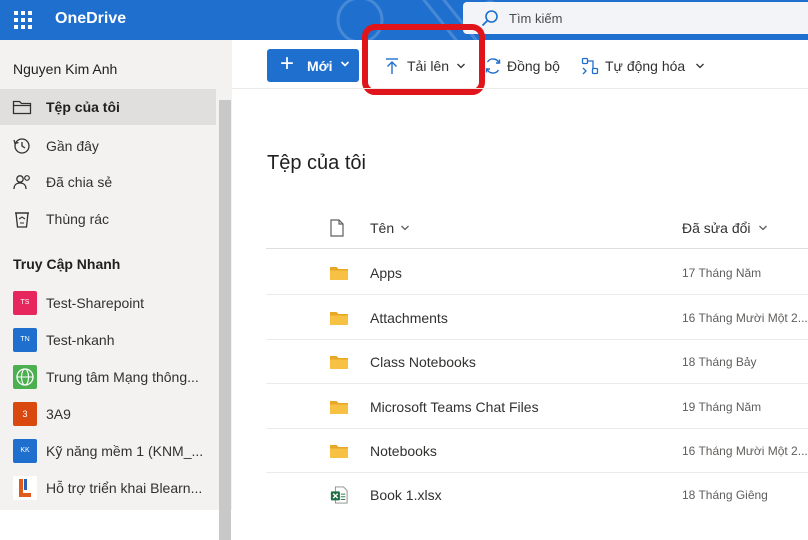  I want to click on file-type-icon, so click(337, 228).